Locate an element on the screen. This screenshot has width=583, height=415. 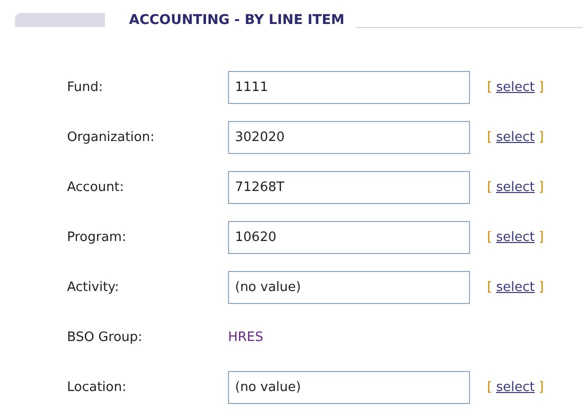
input-field: 302020 is located at coordinates (349, 137).